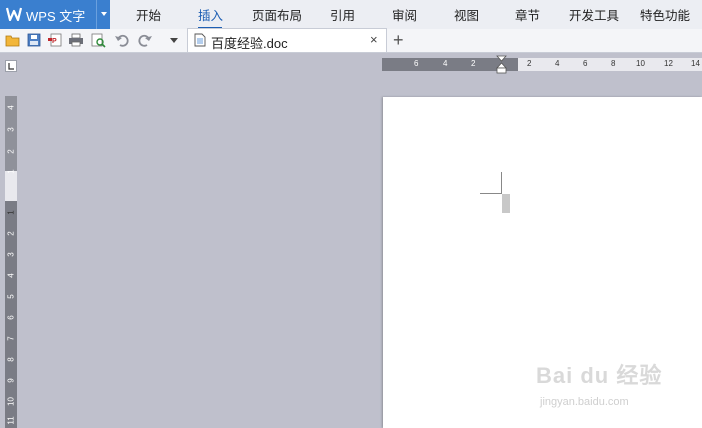  I want to click on text-cursor, so click(506, 203).